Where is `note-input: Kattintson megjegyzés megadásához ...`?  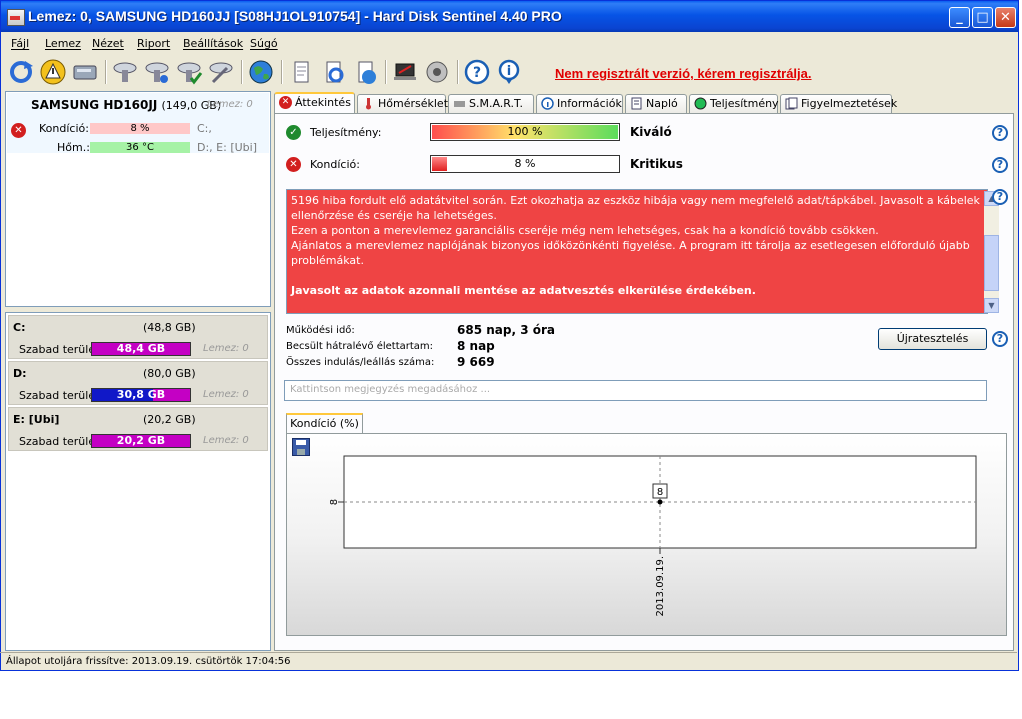
note-input: Kattintson megjegyzés megadásához ... is located at coordinates (635, 390).